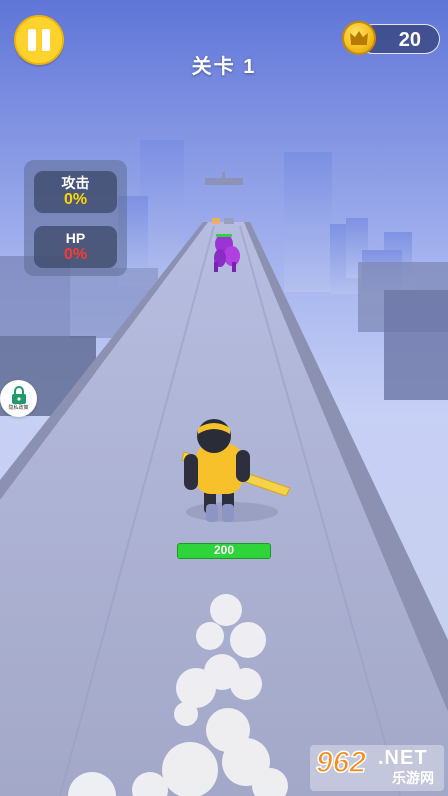  Describe the element at coordinates (413, 778) in the screenshot. I see `watermark-name: 乐游网` at that location.